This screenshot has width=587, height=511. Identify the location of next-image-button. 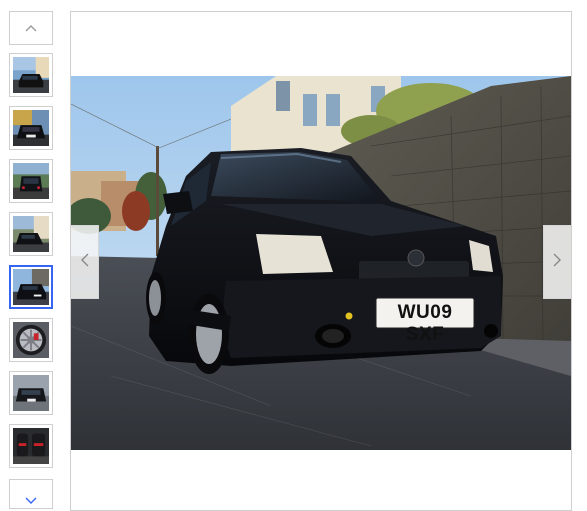
(557, 262).